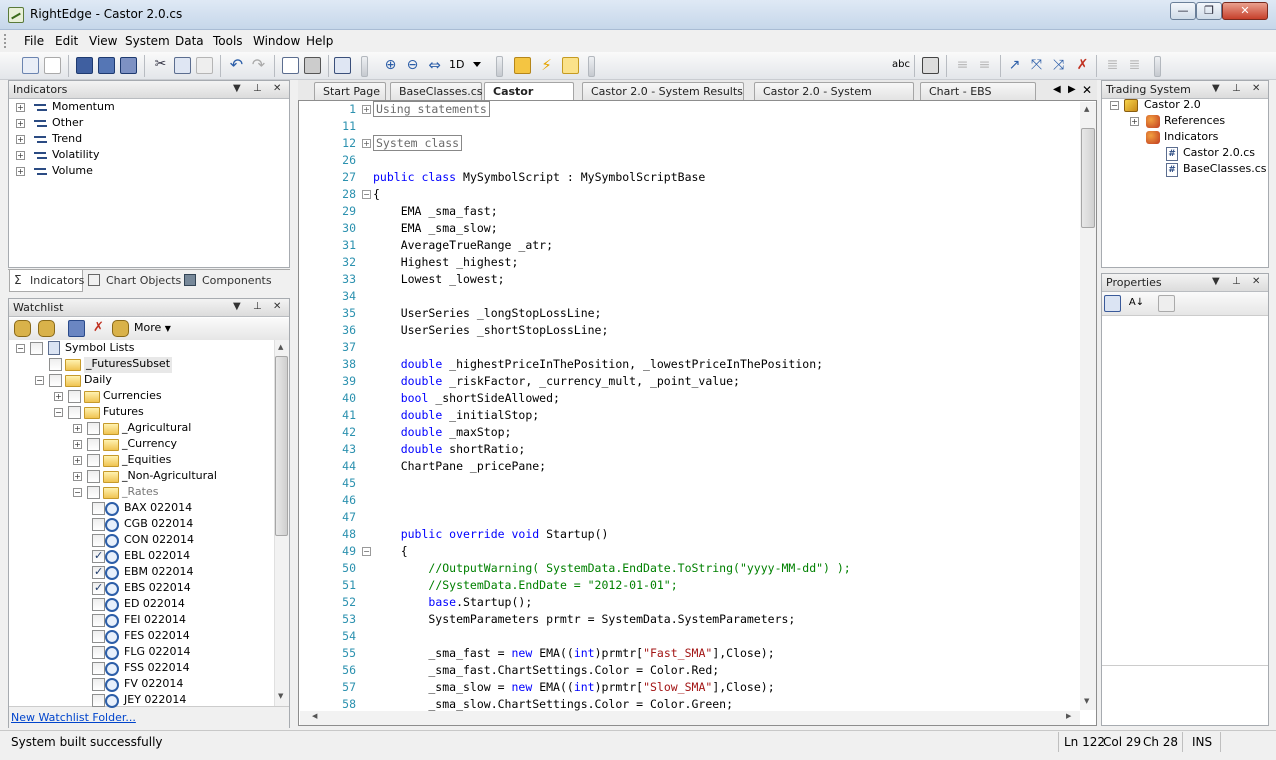 The width and height of the screenshot is (1276, 760). What do you see at coordinates (157, 637) in the screenshot?
I see `symbol-item: FES 022014` at bounding box center [157, 637].